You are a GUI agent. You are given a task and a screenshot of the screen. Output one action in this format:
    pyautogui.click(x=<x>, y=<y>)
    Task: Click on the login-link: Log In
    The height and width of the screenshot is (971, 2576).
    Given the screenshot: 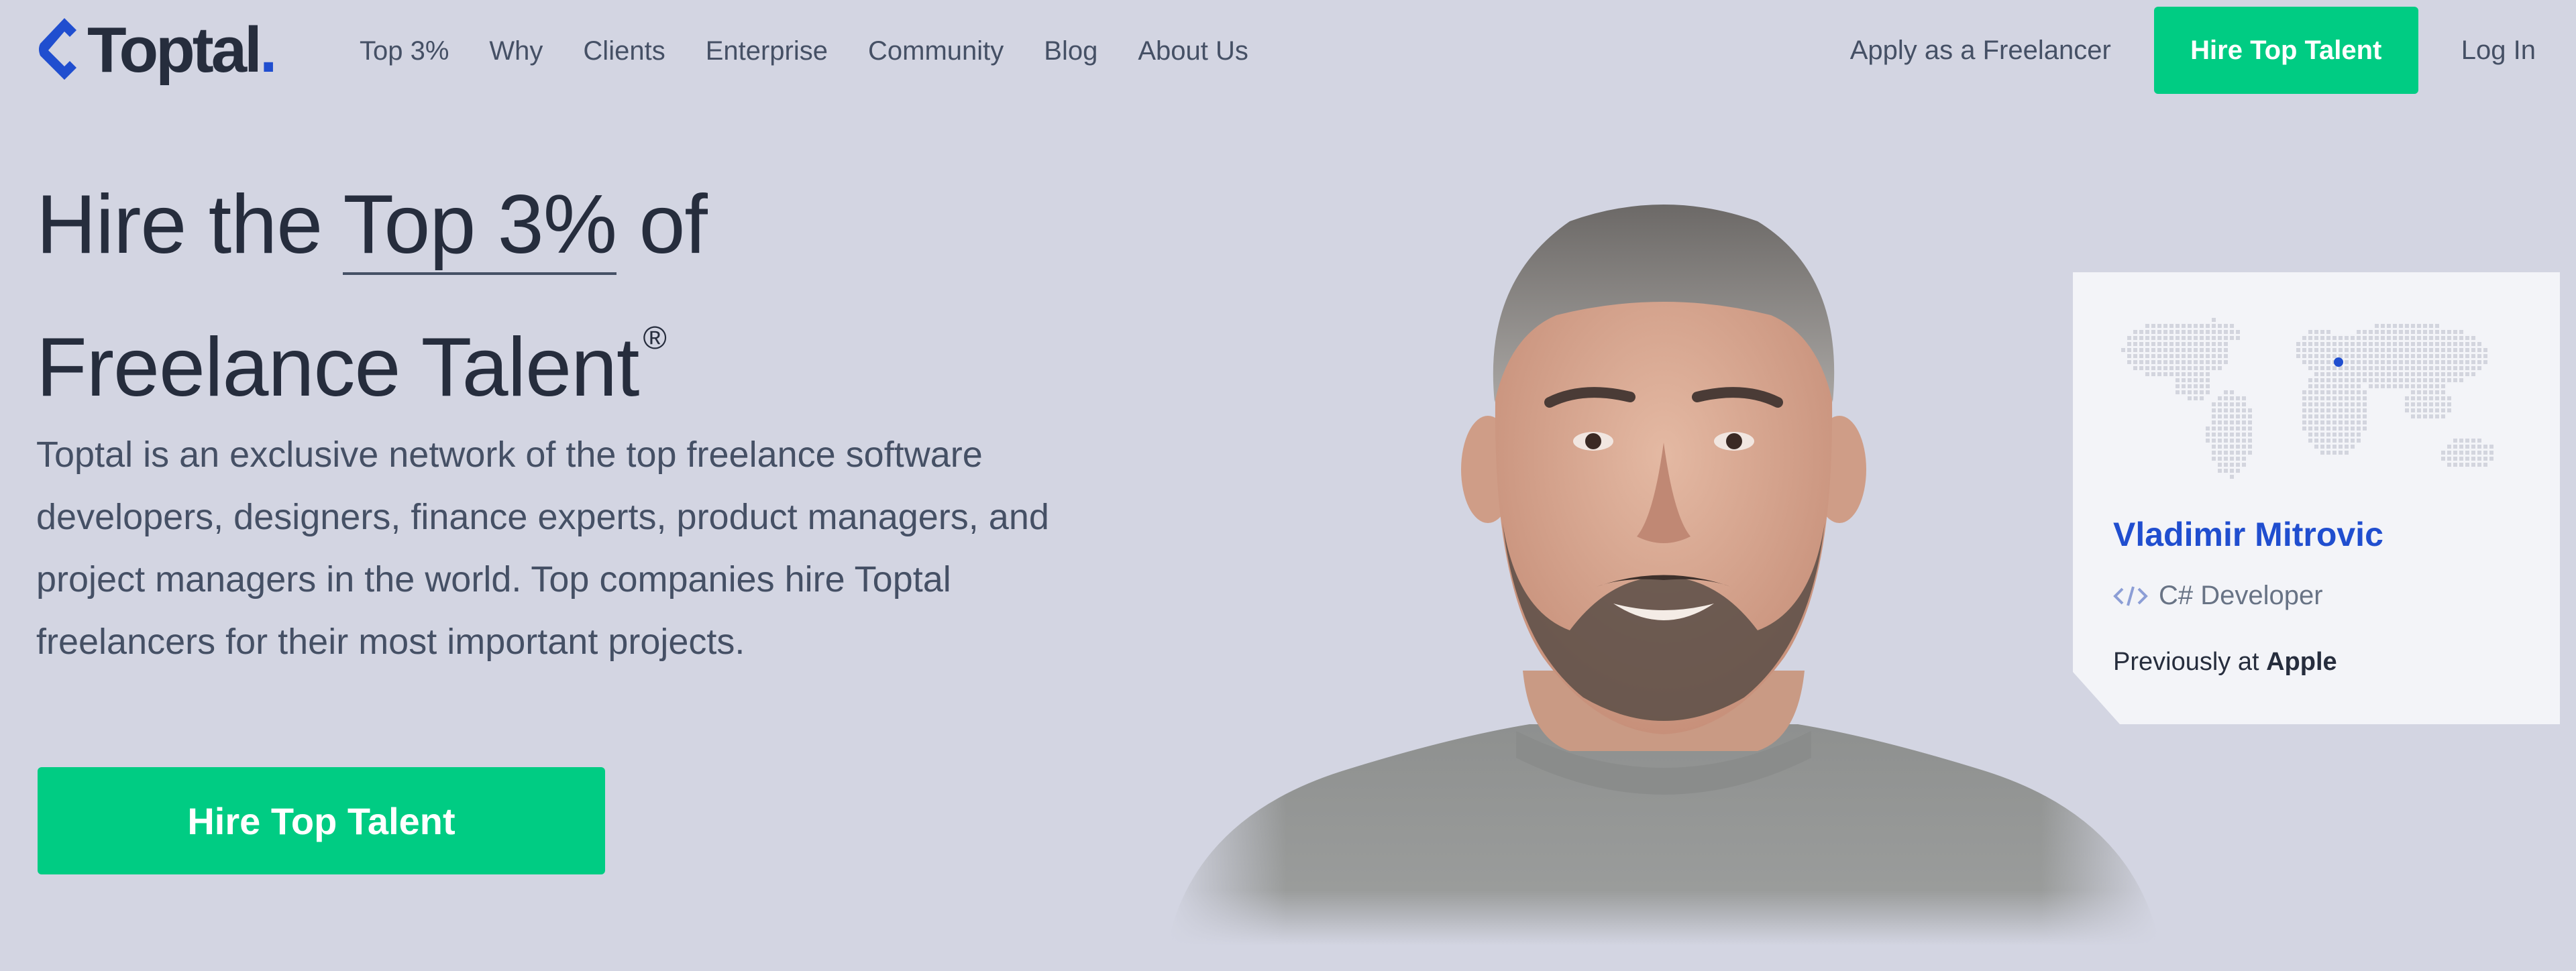 What is the action you would take?
    pyautogui.click(x=2498, y=51)
    